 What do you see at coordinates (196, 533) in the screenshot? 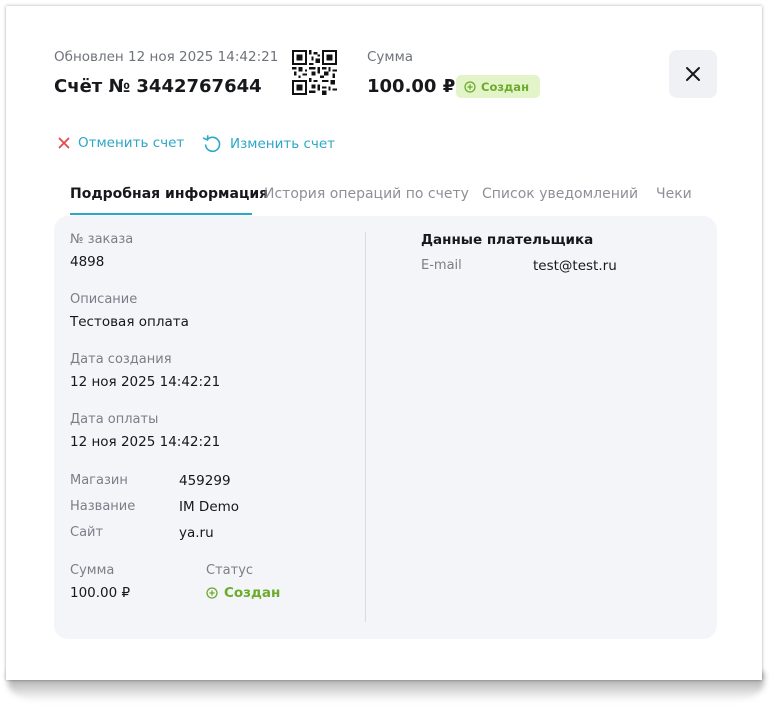
I see `site-value: ya.ru` at bounding box center [196, 533].